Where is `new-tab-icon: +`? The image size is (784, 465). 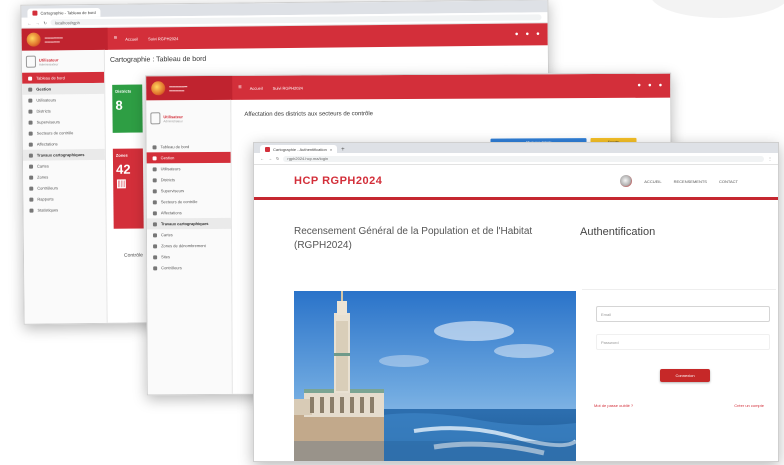
new-tab-icon: + is located at coordinates (343, 150).